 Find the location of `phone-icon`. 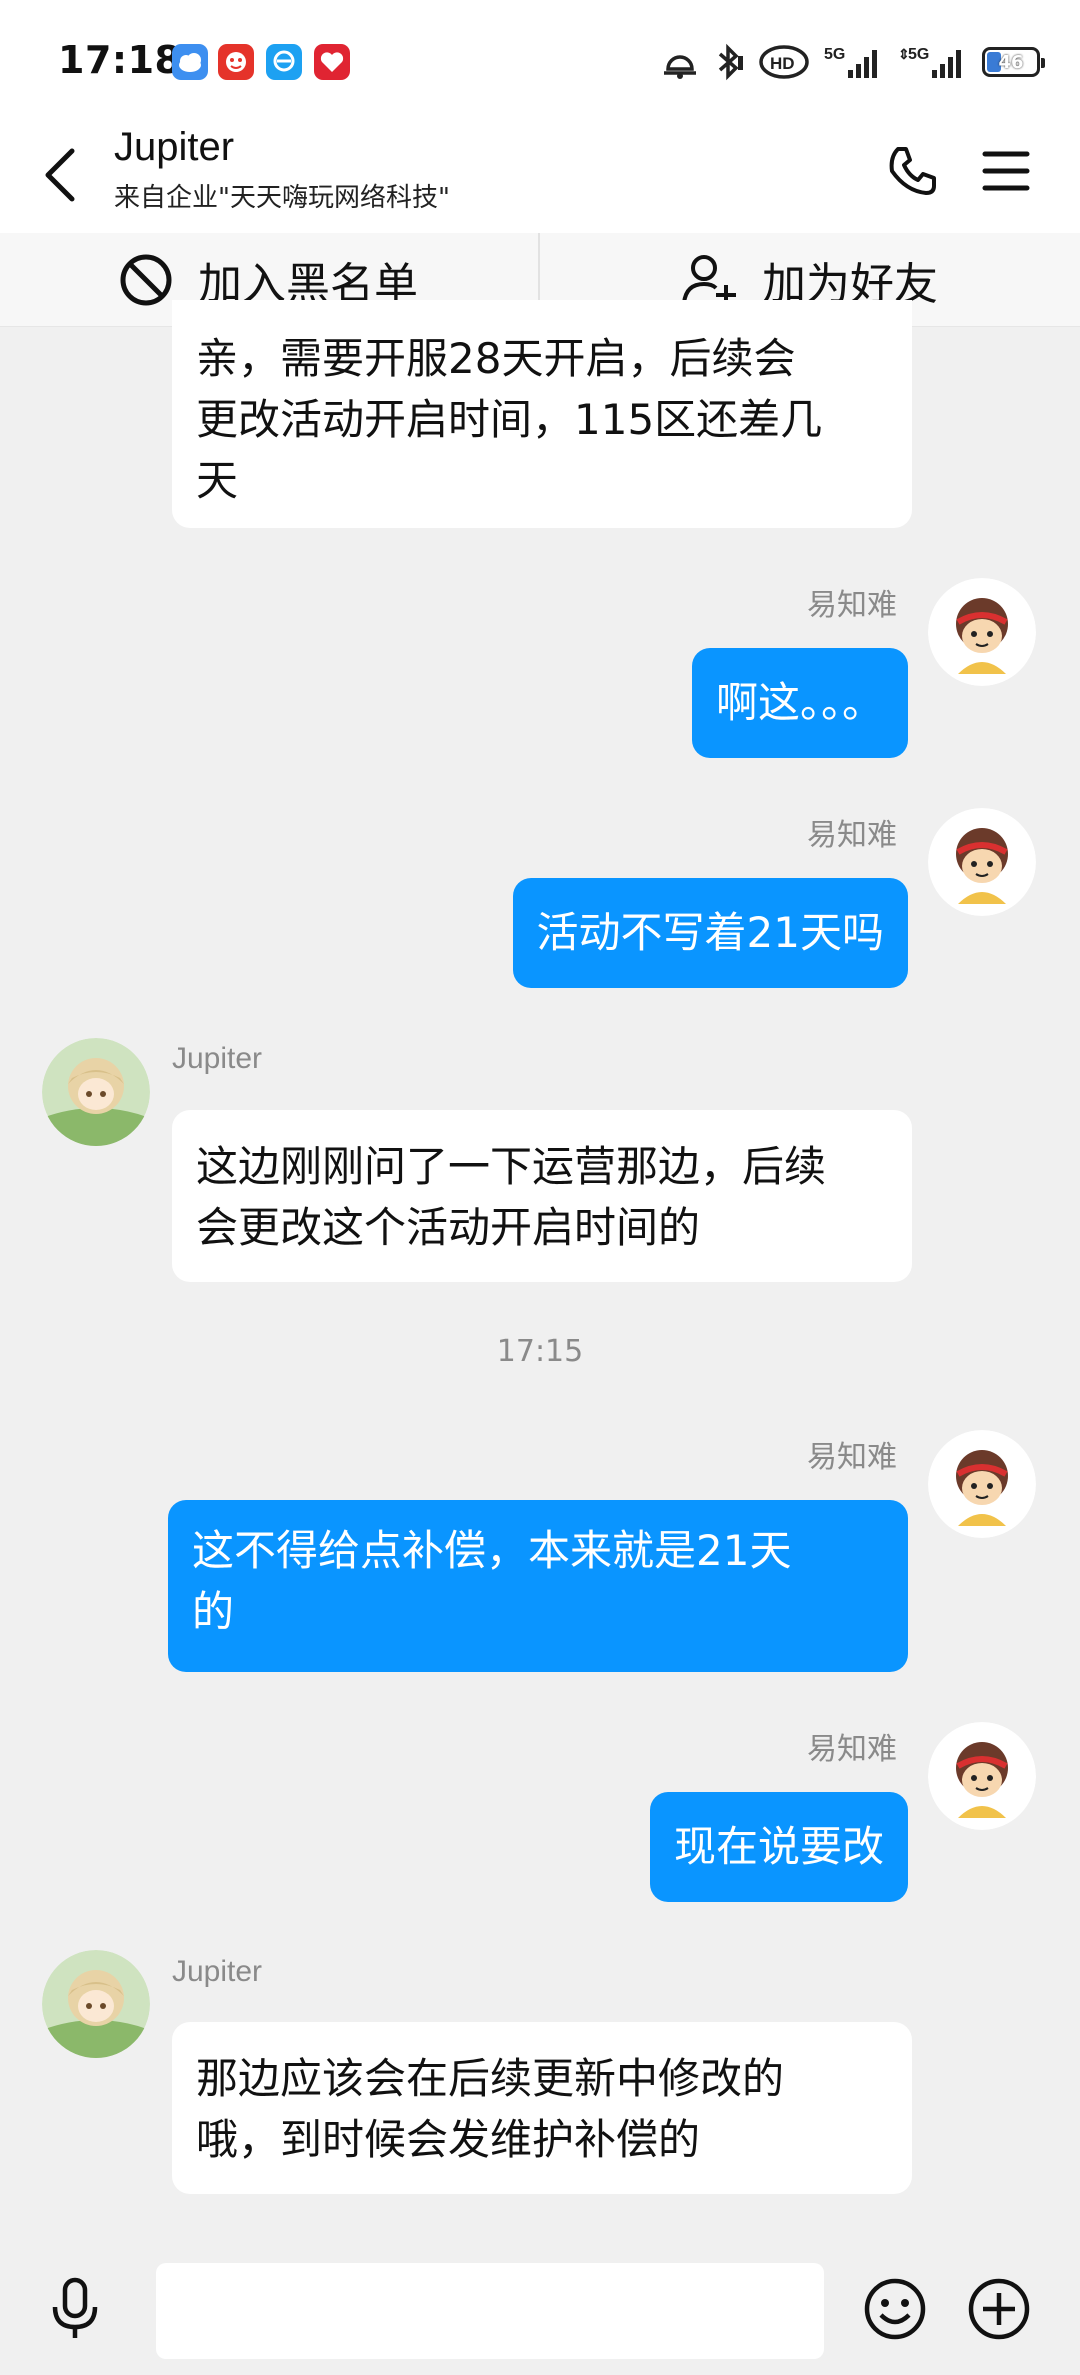

phone-icon is located at coordinates (912, 171).